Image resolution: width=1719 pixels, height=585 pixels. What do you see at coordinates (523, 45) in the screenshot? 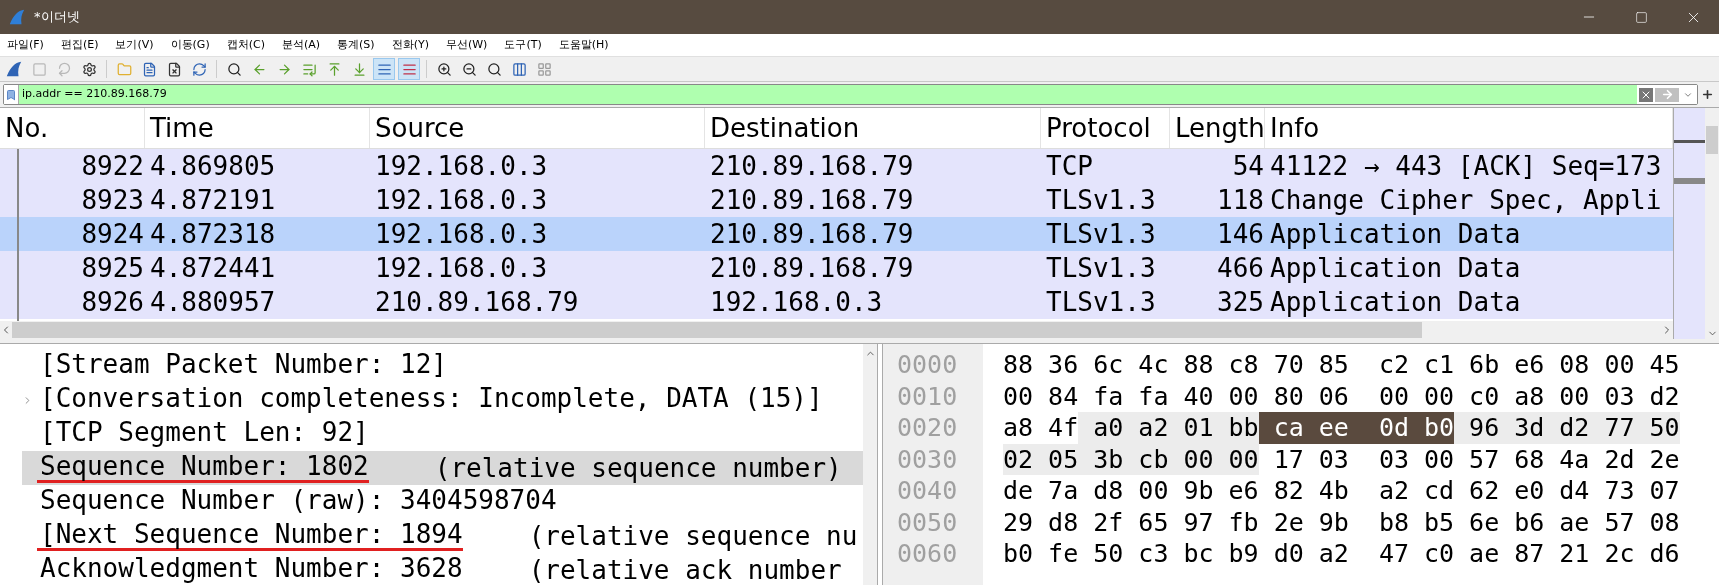
I see `menu-item: 도구(T)` at bounding box center [523, 45].